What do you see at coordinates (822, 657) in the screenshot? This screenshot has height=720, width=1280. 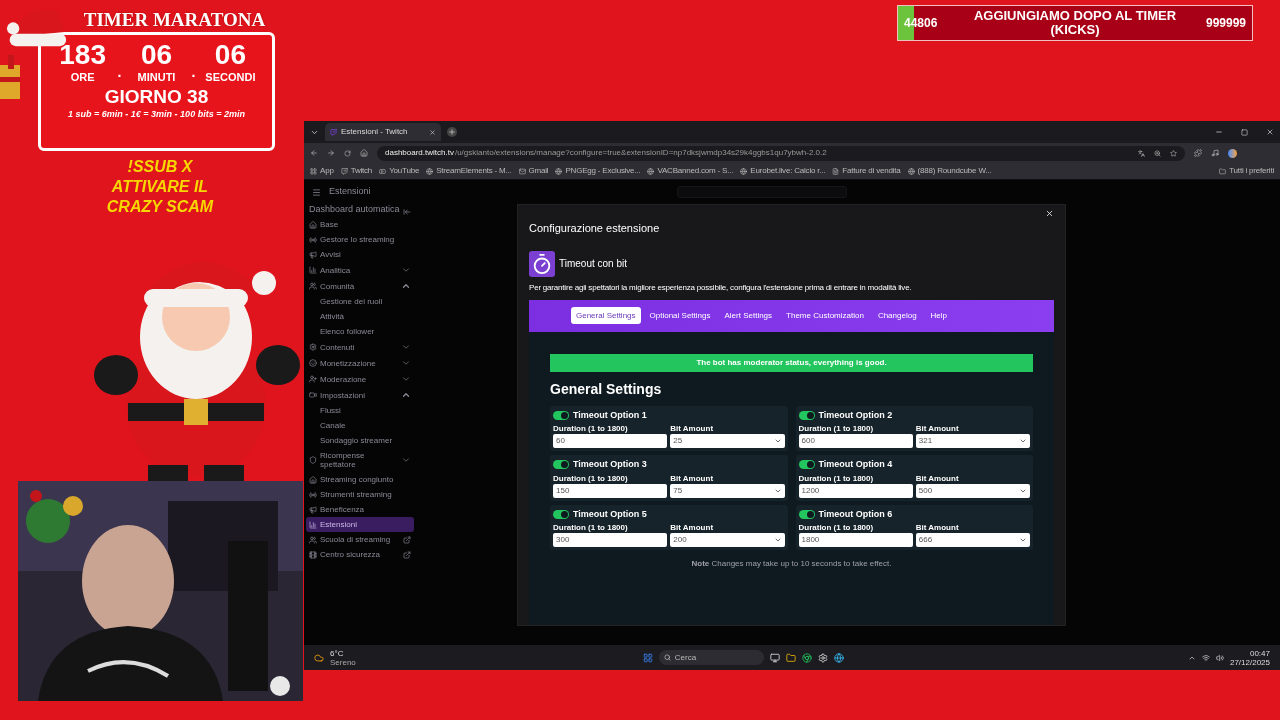 I see `settings-icon` at bounding box center [822, 657].